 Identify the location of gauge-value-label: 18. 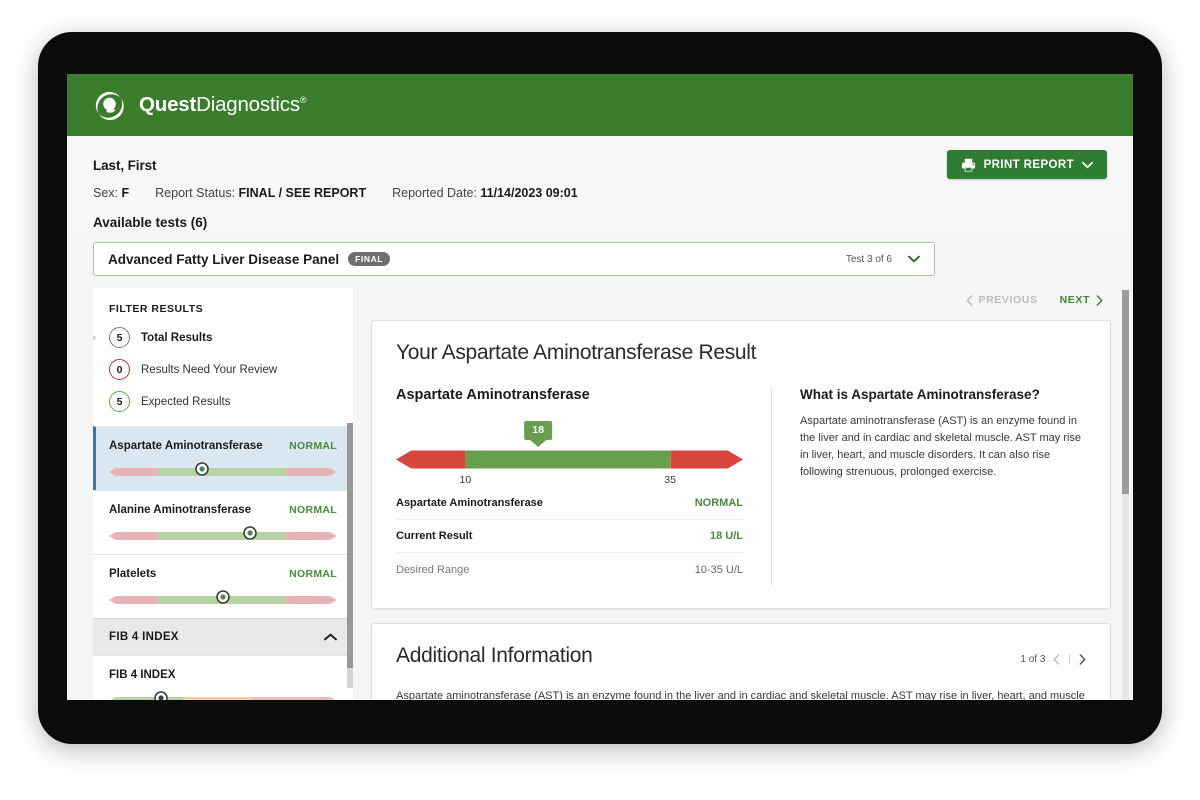
(538, 430).